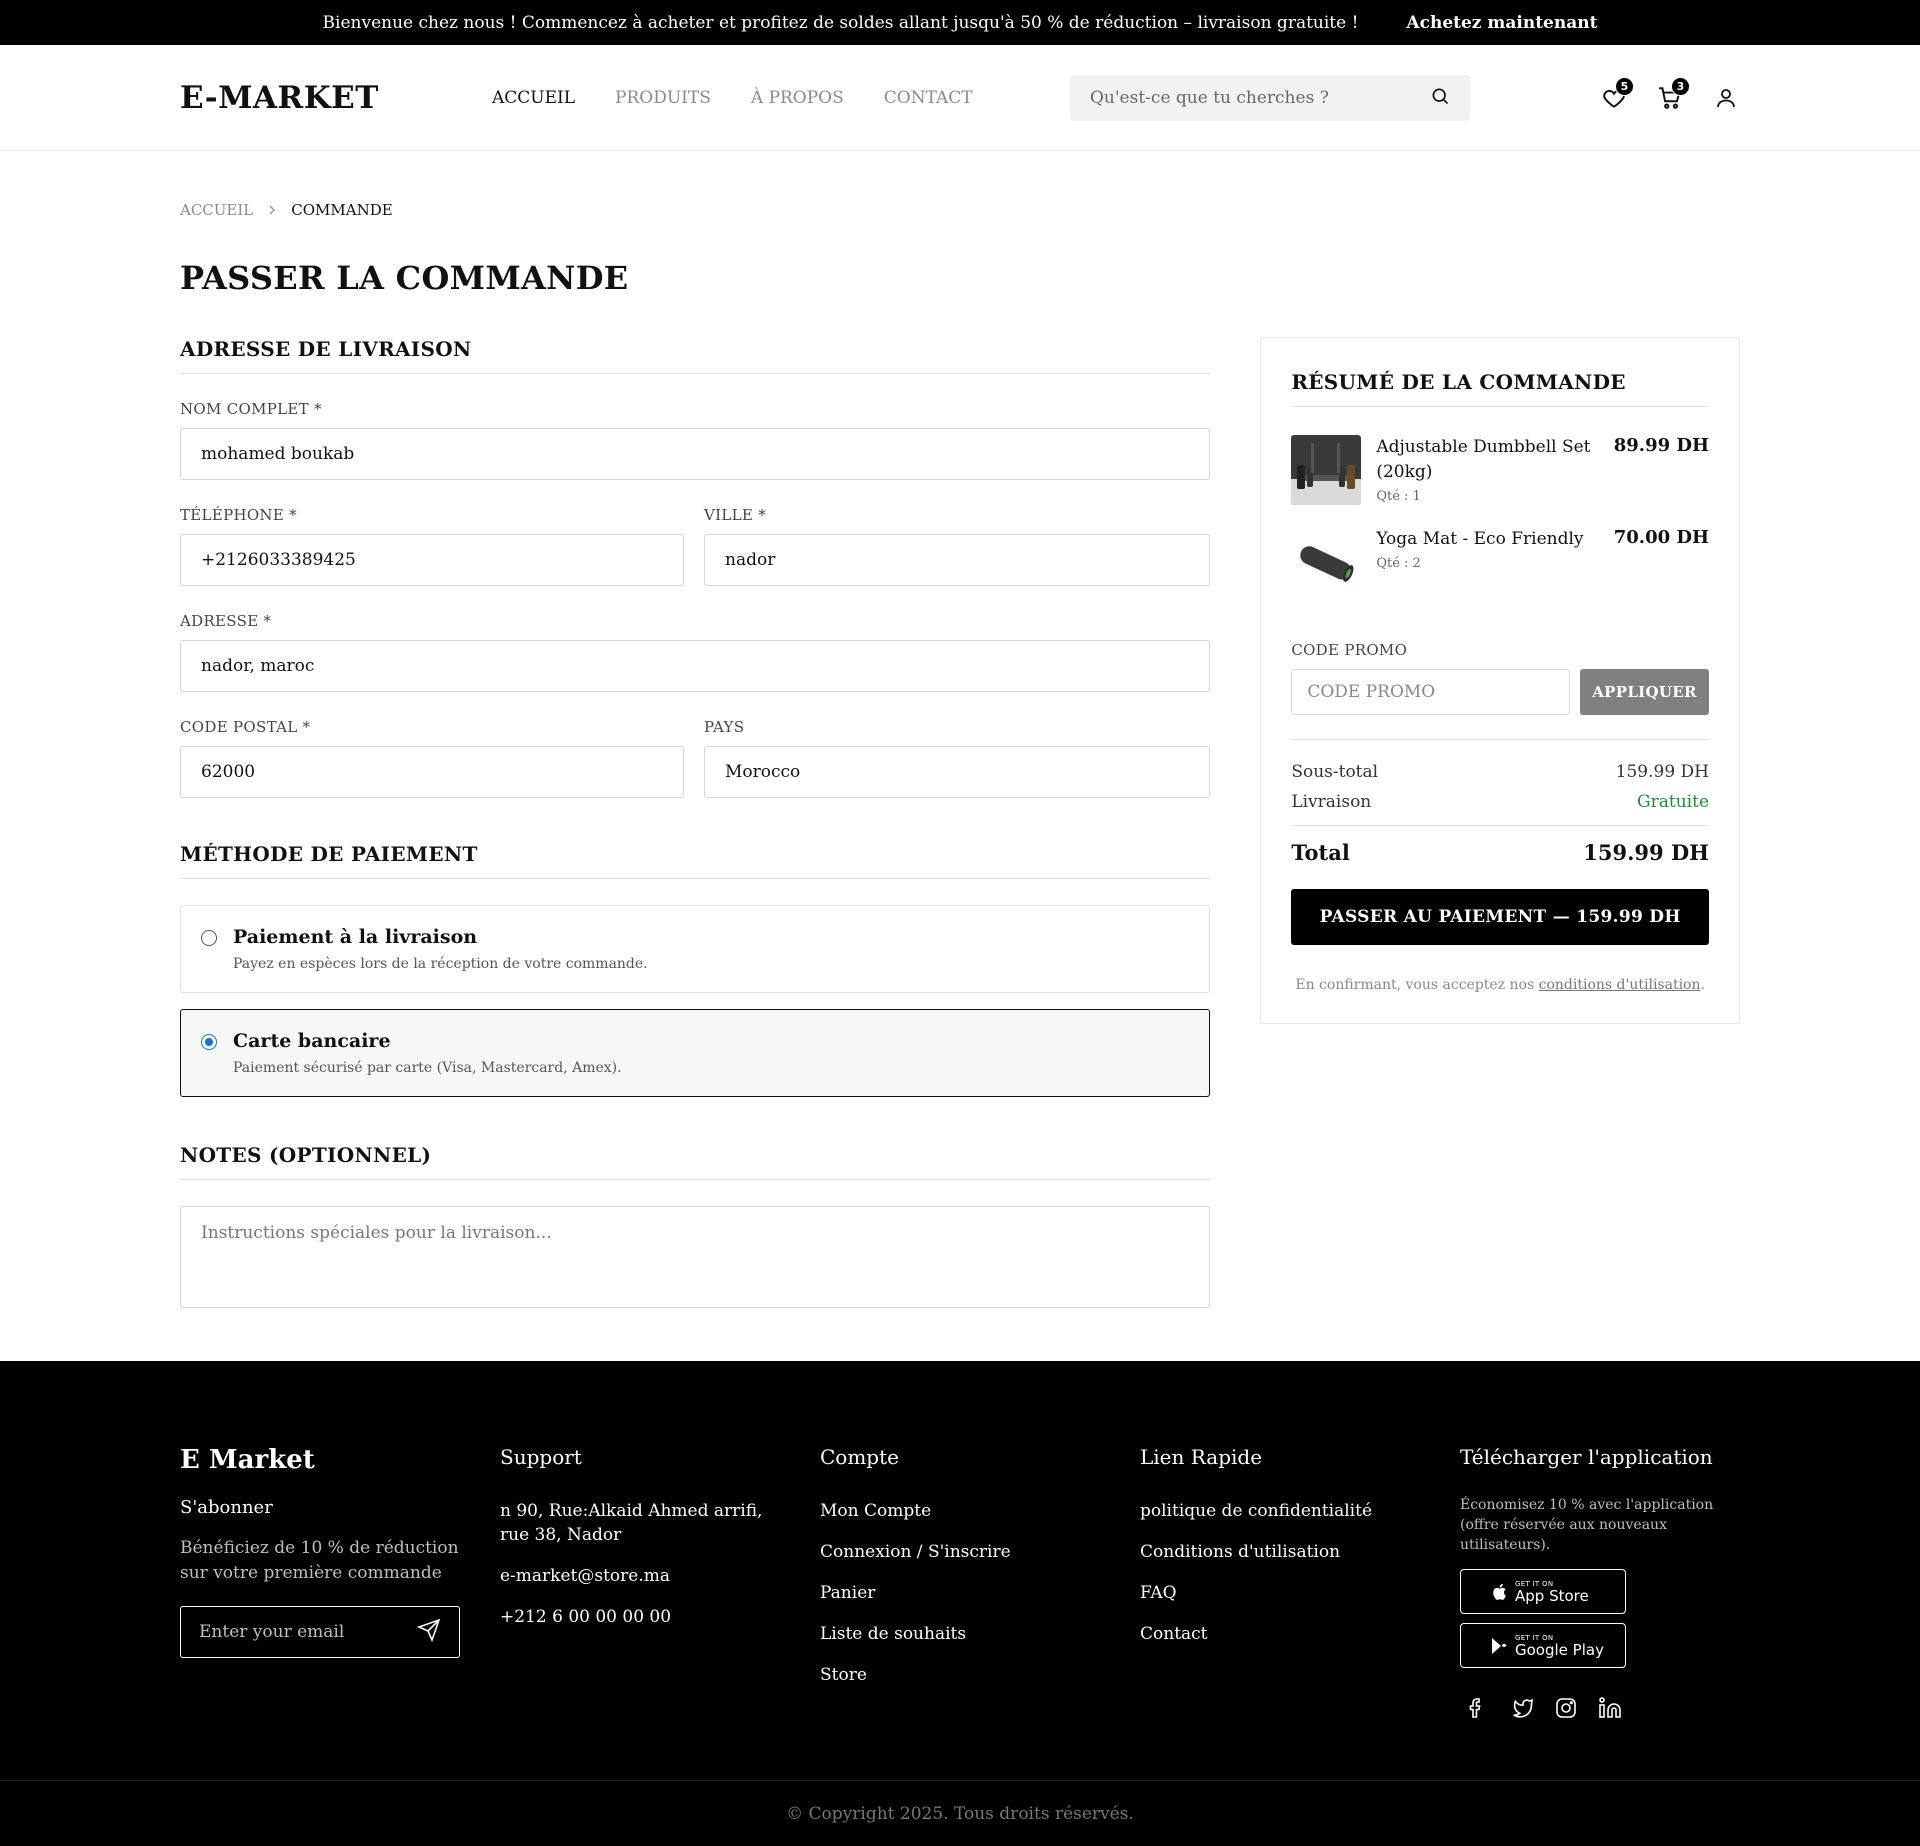 This screenshot has width=1920, height=1846. What do you see at coordinates (1300, 1511) in the screenshot?
I see `footer-link-privacy: politique de confidentialité` at bounding box center [1300, 1511].